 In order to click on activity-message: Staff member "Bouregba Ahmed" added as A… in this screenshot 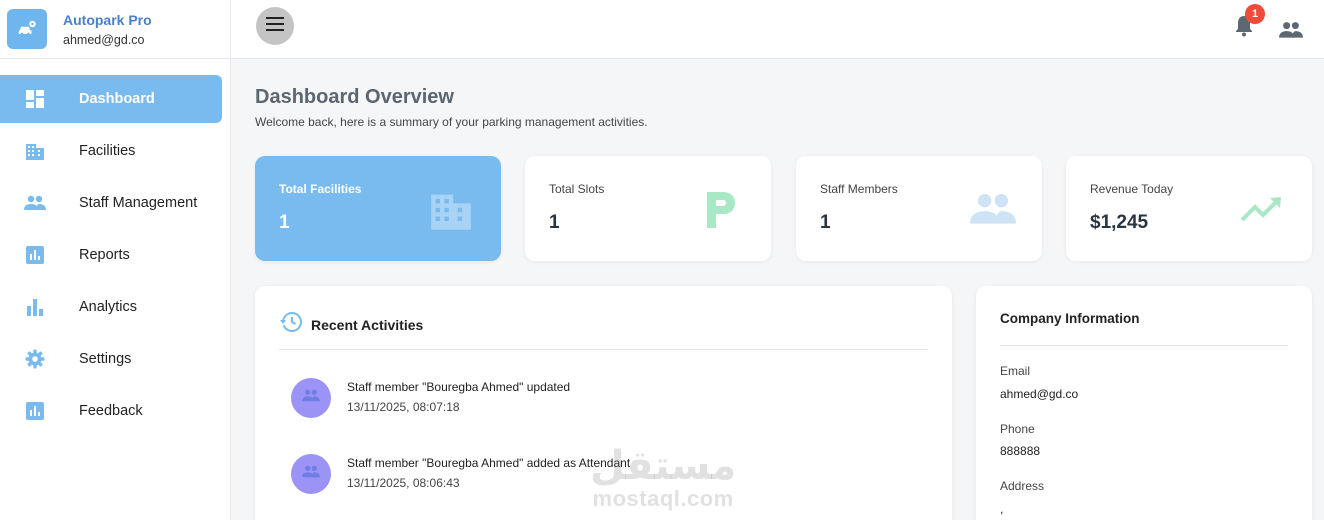, I will do `click(489, 463)`.